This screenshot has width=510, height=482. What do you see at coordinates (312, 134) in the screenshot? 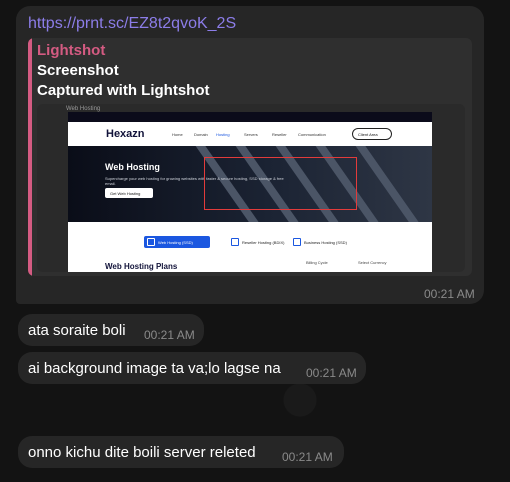
I see `screenshot-nav-link: Communication` at bounding box center [312, 134].